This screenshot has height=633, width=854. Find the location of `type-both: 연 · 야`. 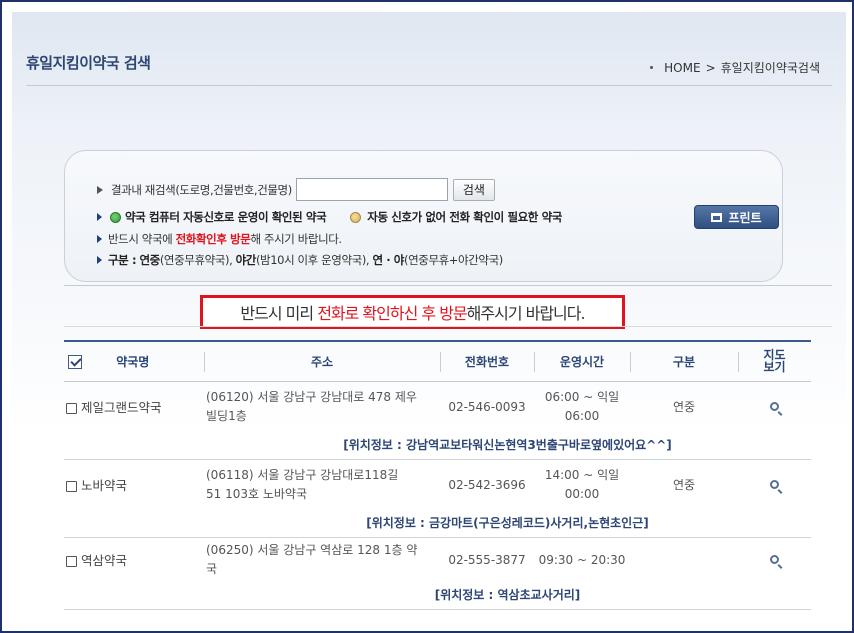

type-both: 연 · 야 is located at coordinates (388, 260).